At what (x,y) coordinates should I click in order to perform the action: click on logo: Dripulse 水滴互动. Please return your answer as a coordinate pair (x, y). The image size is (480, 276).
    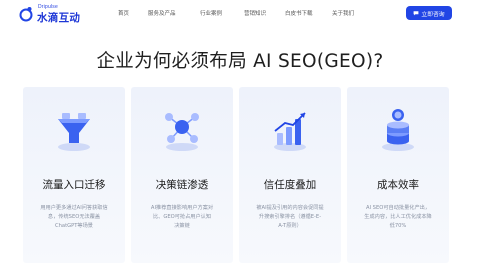
    Looking at the image, I should click on (53, 15).